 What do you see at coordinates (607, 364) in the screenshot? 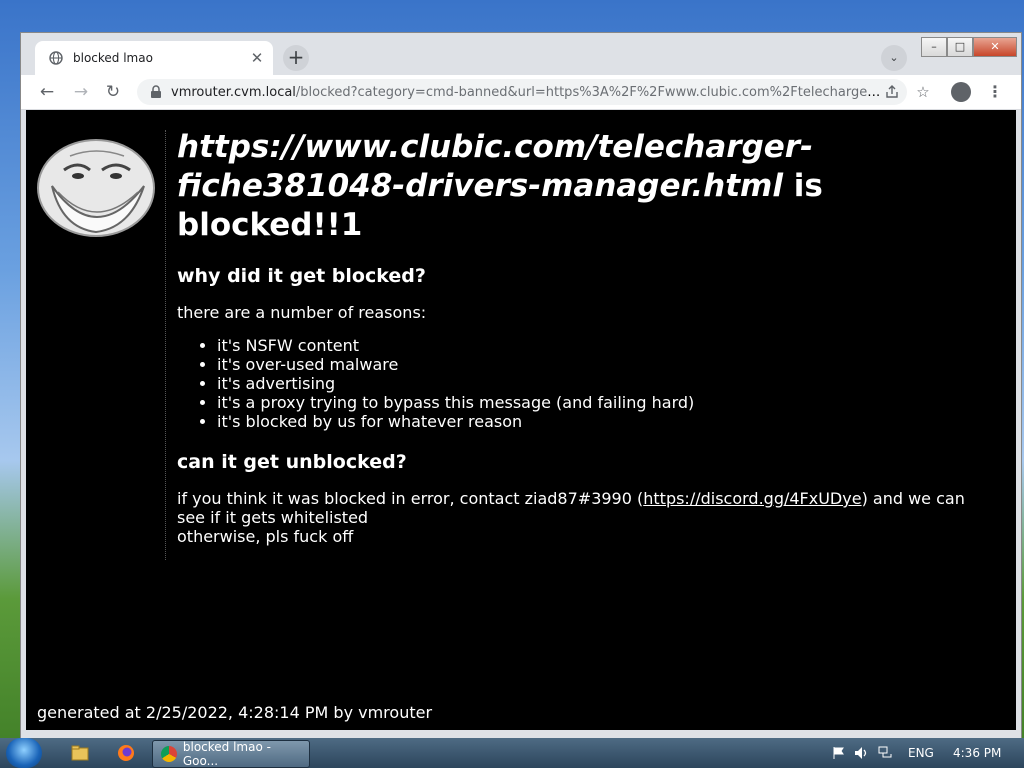
I see `list-item: it's over-used malware` at bounding box center [607, 364].